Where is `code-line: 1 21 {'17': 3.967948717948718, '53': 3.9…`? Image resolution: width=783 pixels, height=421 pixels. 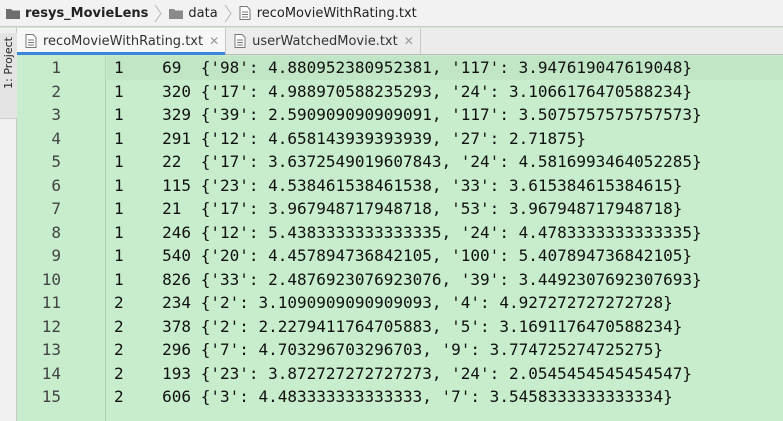 code-line: 1 21 {'17': 3.967948717948718, '53': 3.9… is located at coordinates (398, 208).